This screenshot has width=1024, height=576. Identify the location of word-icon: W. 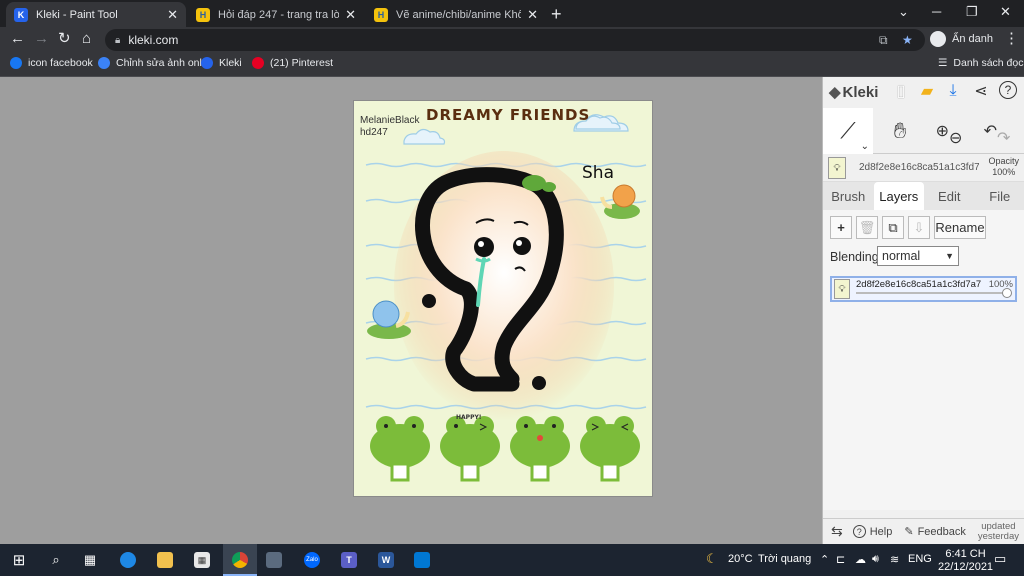
(386, 560).